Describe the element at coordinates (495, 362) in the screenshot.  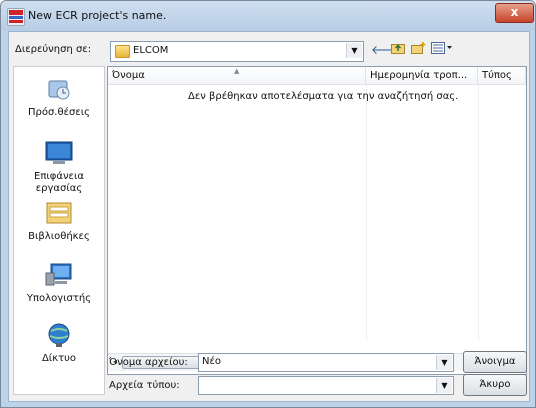
I see `open-button: Άνοιγμα` at that location.